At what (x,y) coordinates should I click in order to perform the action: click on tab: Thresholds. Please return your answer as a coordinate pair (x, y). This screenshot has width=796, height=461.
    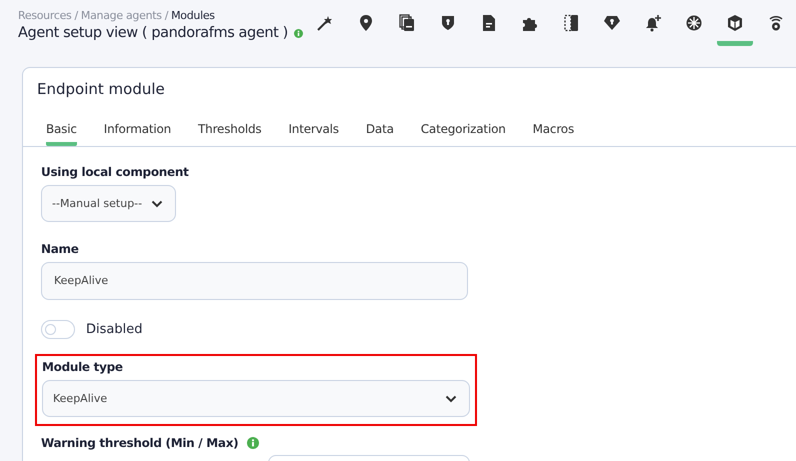
    Looking at the image, I should click on (230, 134).